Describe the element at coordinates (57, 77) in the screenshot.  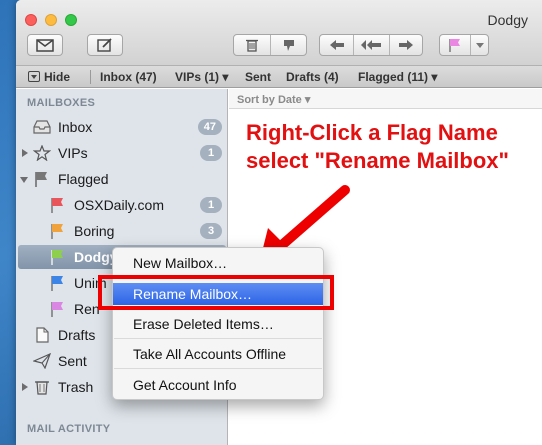
I see `hide-label: Hide` at that location.